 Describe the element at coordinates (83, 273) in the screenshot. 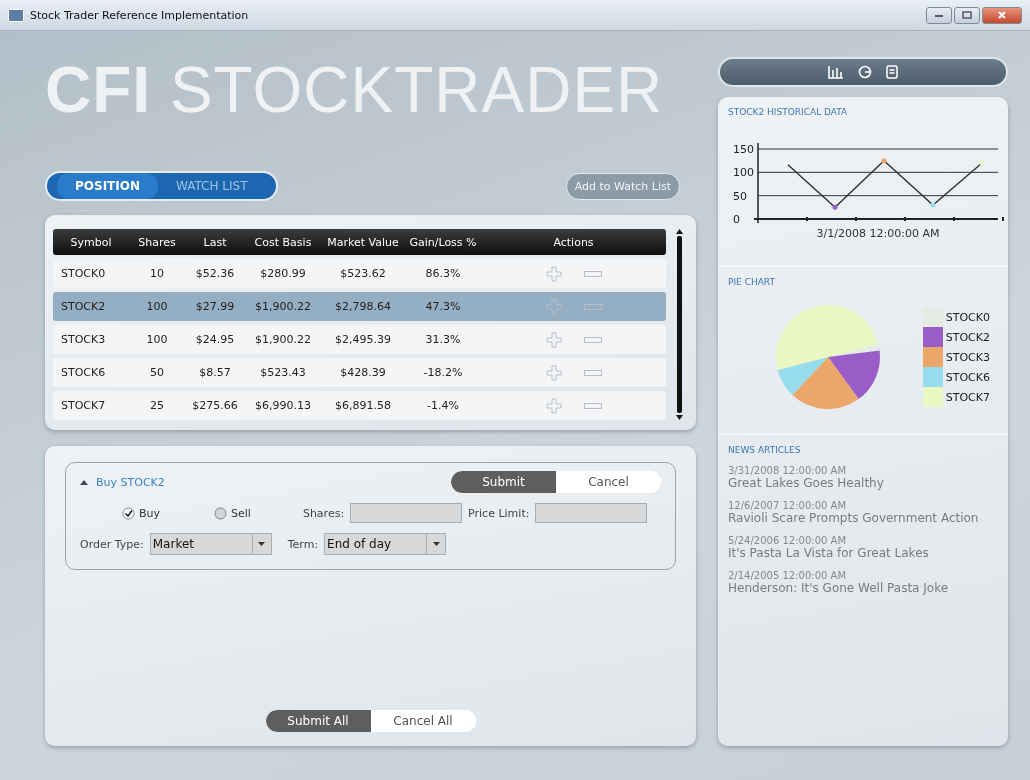

I see `table-cell-text: STOCK0` at that location.